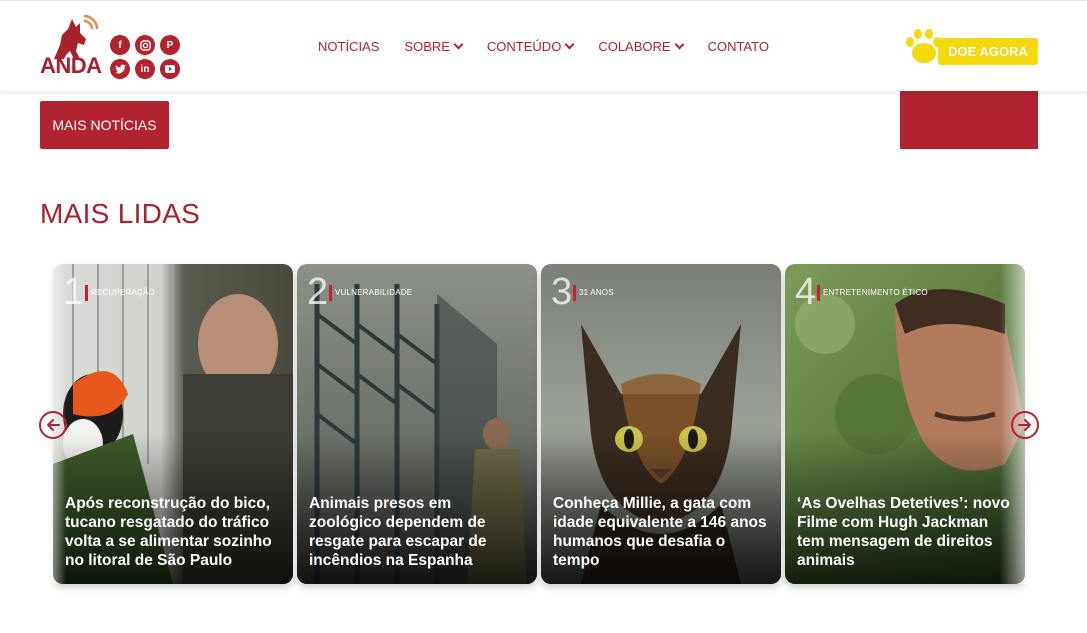 The height and width of the screenshot is (633, 1087). Describe the element at coordinates (145, 45) in the screenshot. I see `instagram-icon` at that location.